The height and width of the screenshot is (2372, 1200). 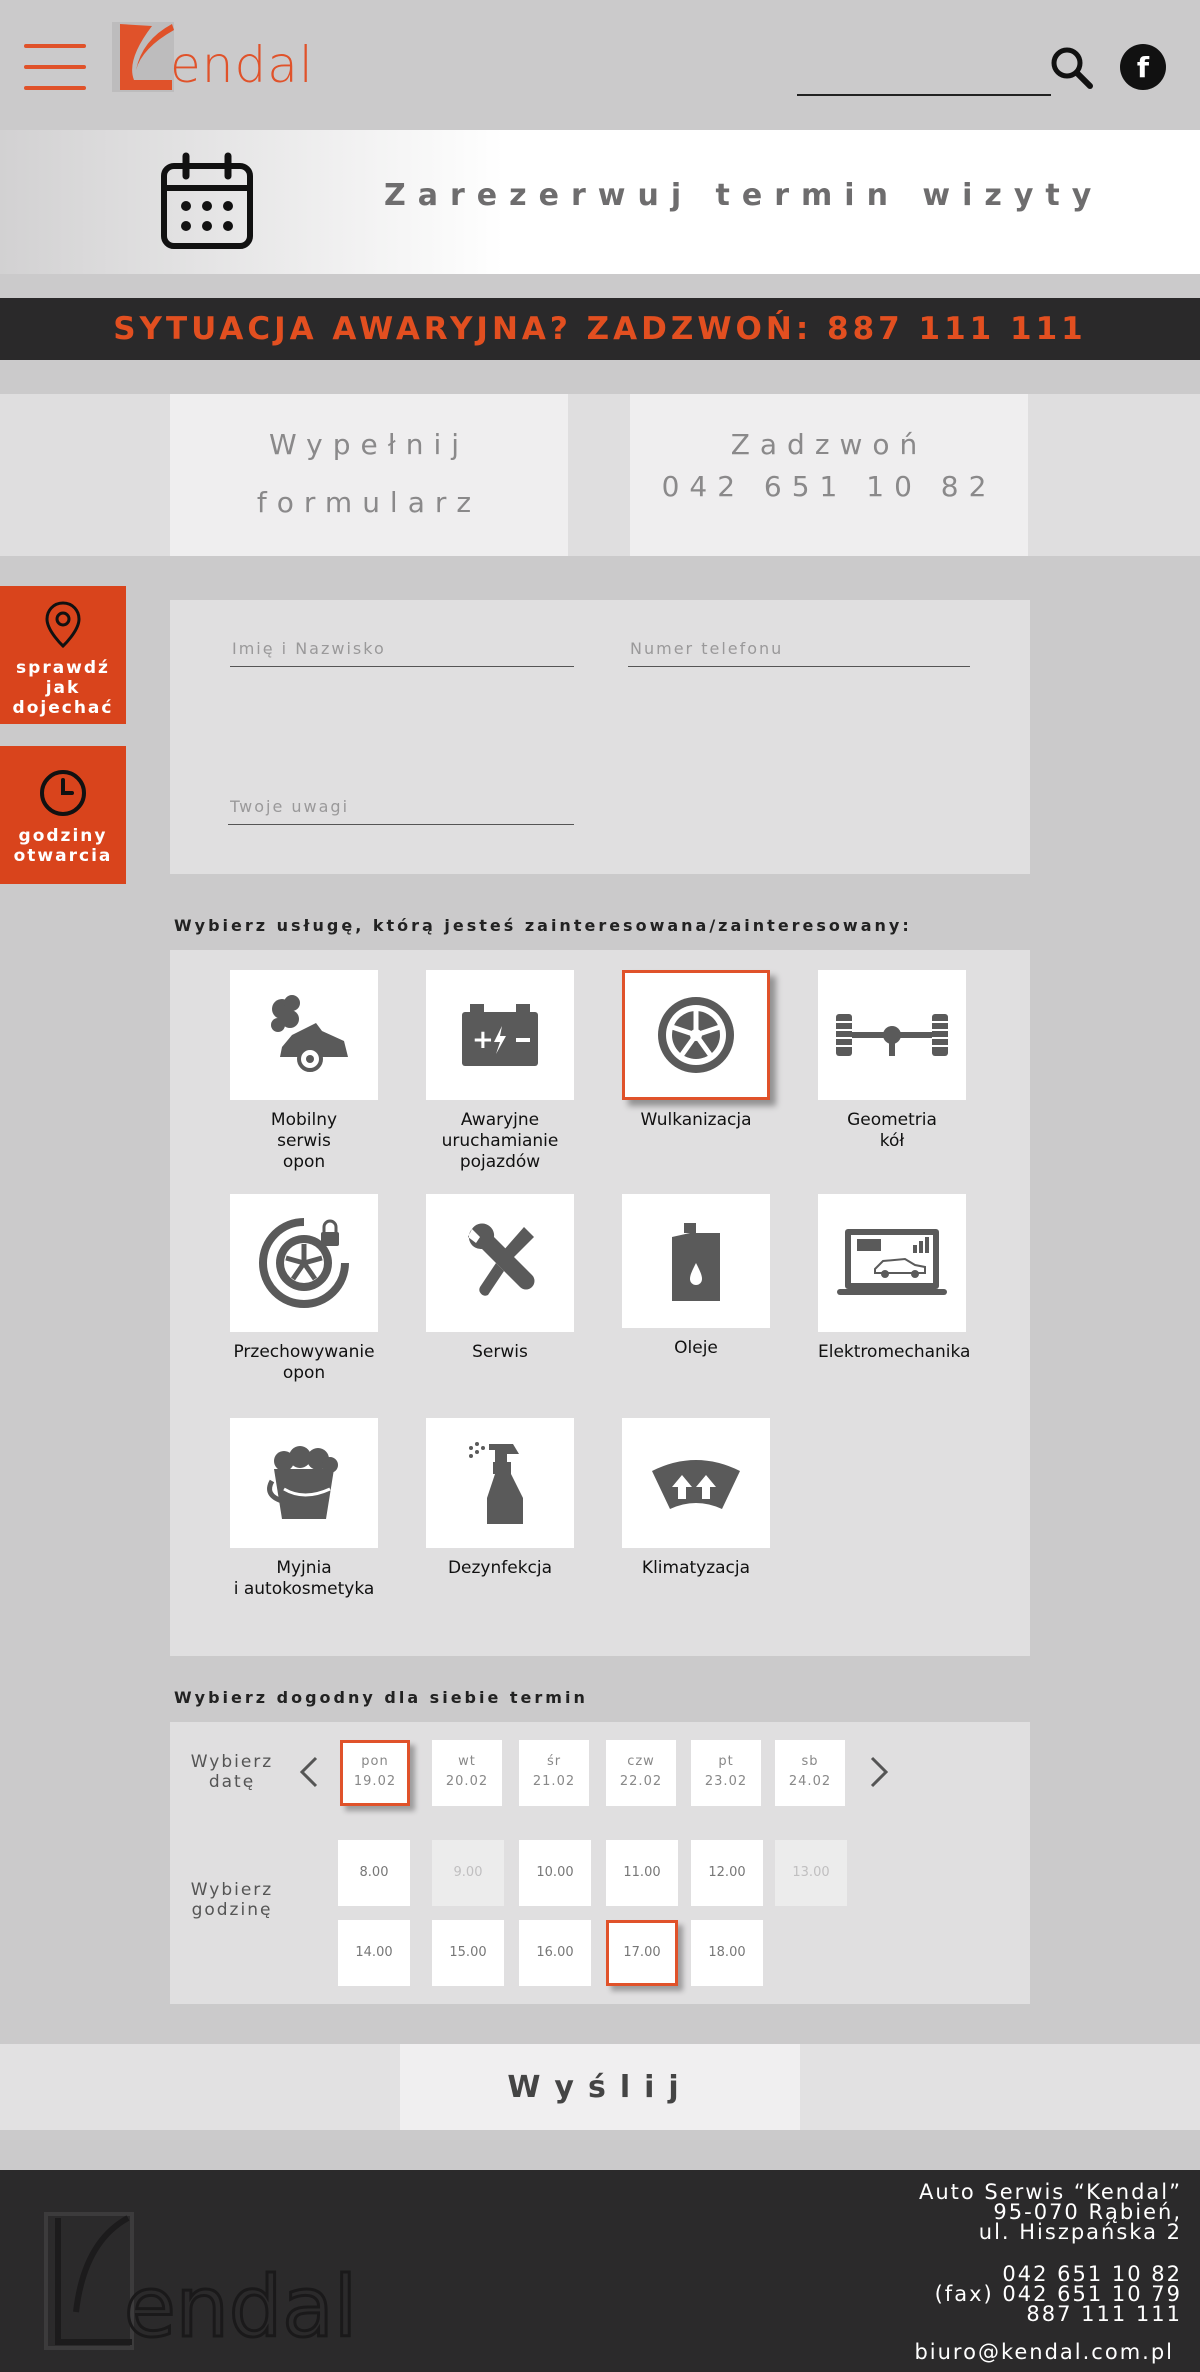 I want to click on map-pin-icon, so click(x=63, y=625).